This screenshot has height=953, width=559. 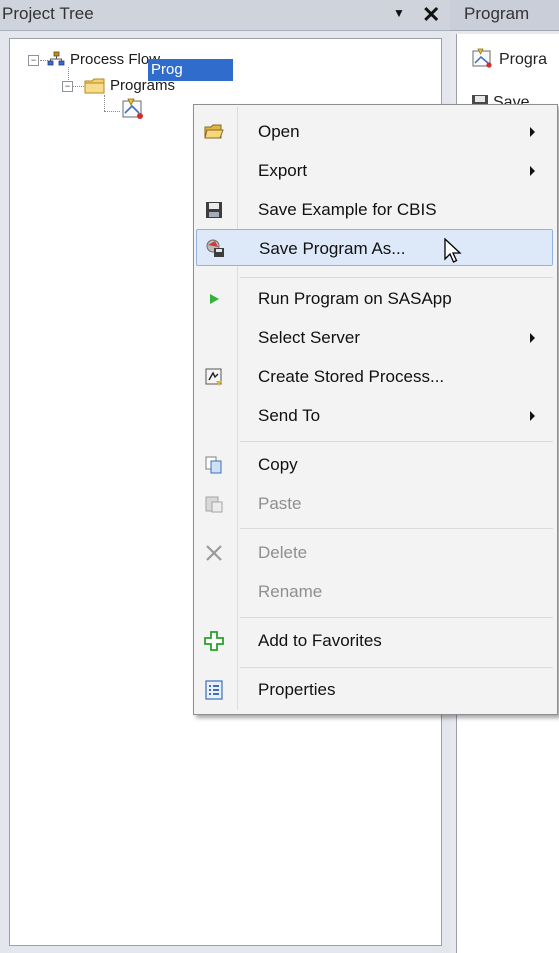 I want to click on menu-item-label: Copy, so click(x=278, y=464).